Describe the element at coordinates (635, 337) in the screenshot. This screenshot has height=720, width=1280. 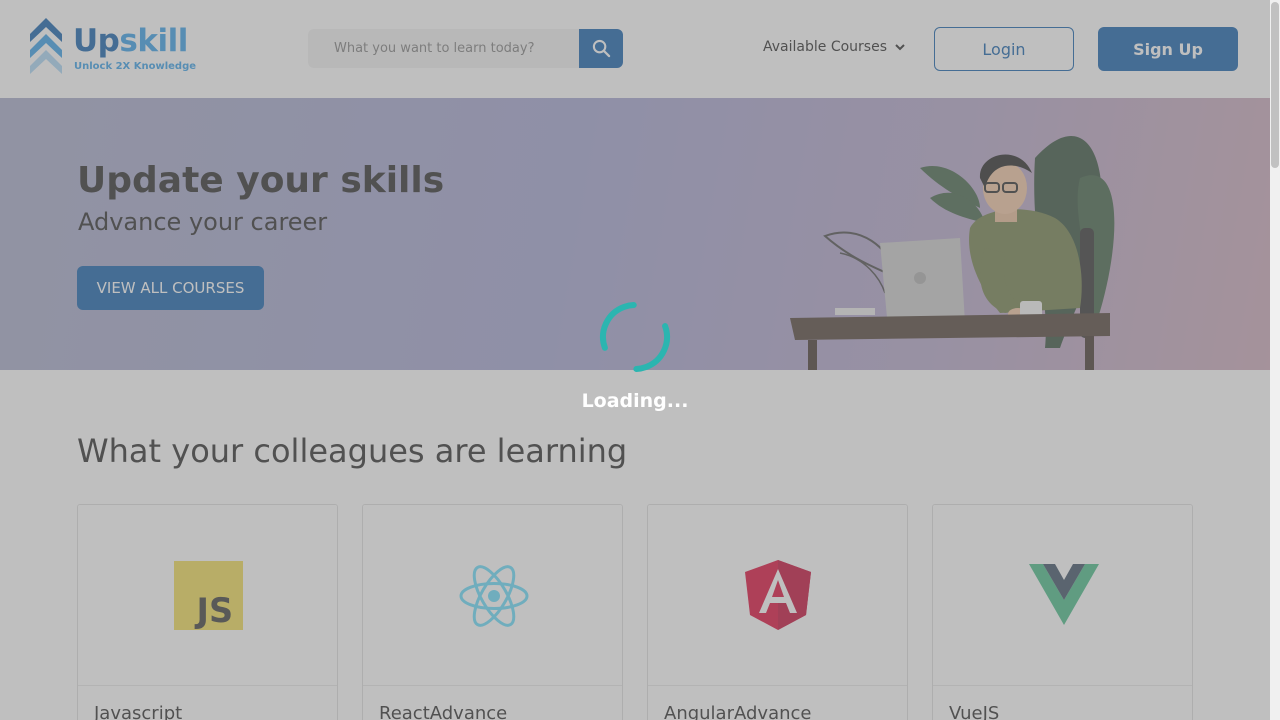
I see `loading-spinner-icon` at that location.